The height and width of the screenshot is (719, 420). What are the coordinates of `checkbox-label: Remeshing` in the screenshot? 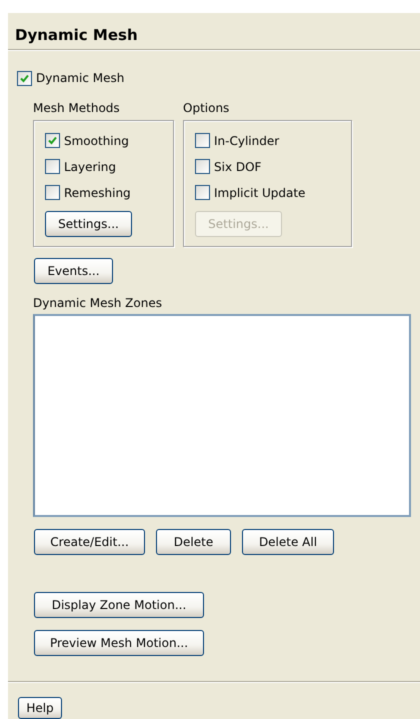 It's located at (97, 193).